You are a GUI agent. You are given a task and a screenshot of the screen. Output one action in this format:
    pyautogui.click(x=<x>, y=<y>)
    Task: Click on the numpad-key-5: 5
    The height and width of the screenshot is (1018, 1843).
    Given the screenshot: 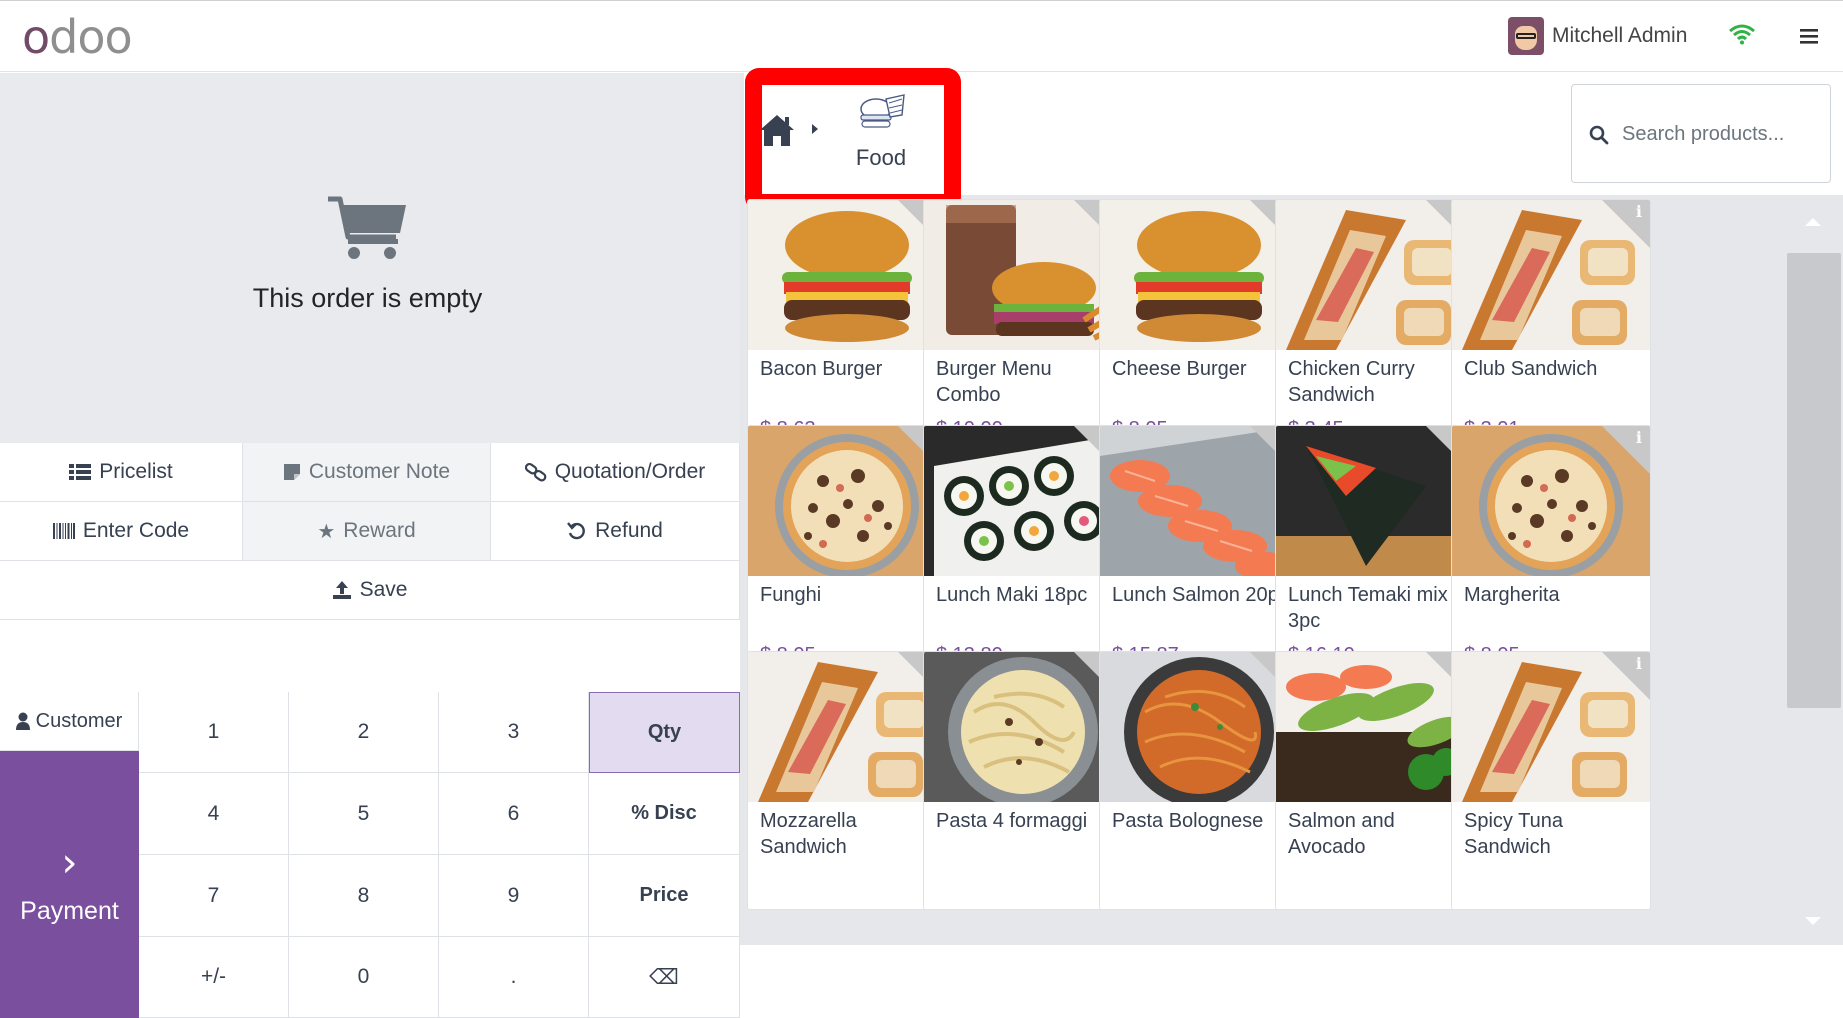 What is the action you would take?
    pyautogui.click(x=364, y=814)
    